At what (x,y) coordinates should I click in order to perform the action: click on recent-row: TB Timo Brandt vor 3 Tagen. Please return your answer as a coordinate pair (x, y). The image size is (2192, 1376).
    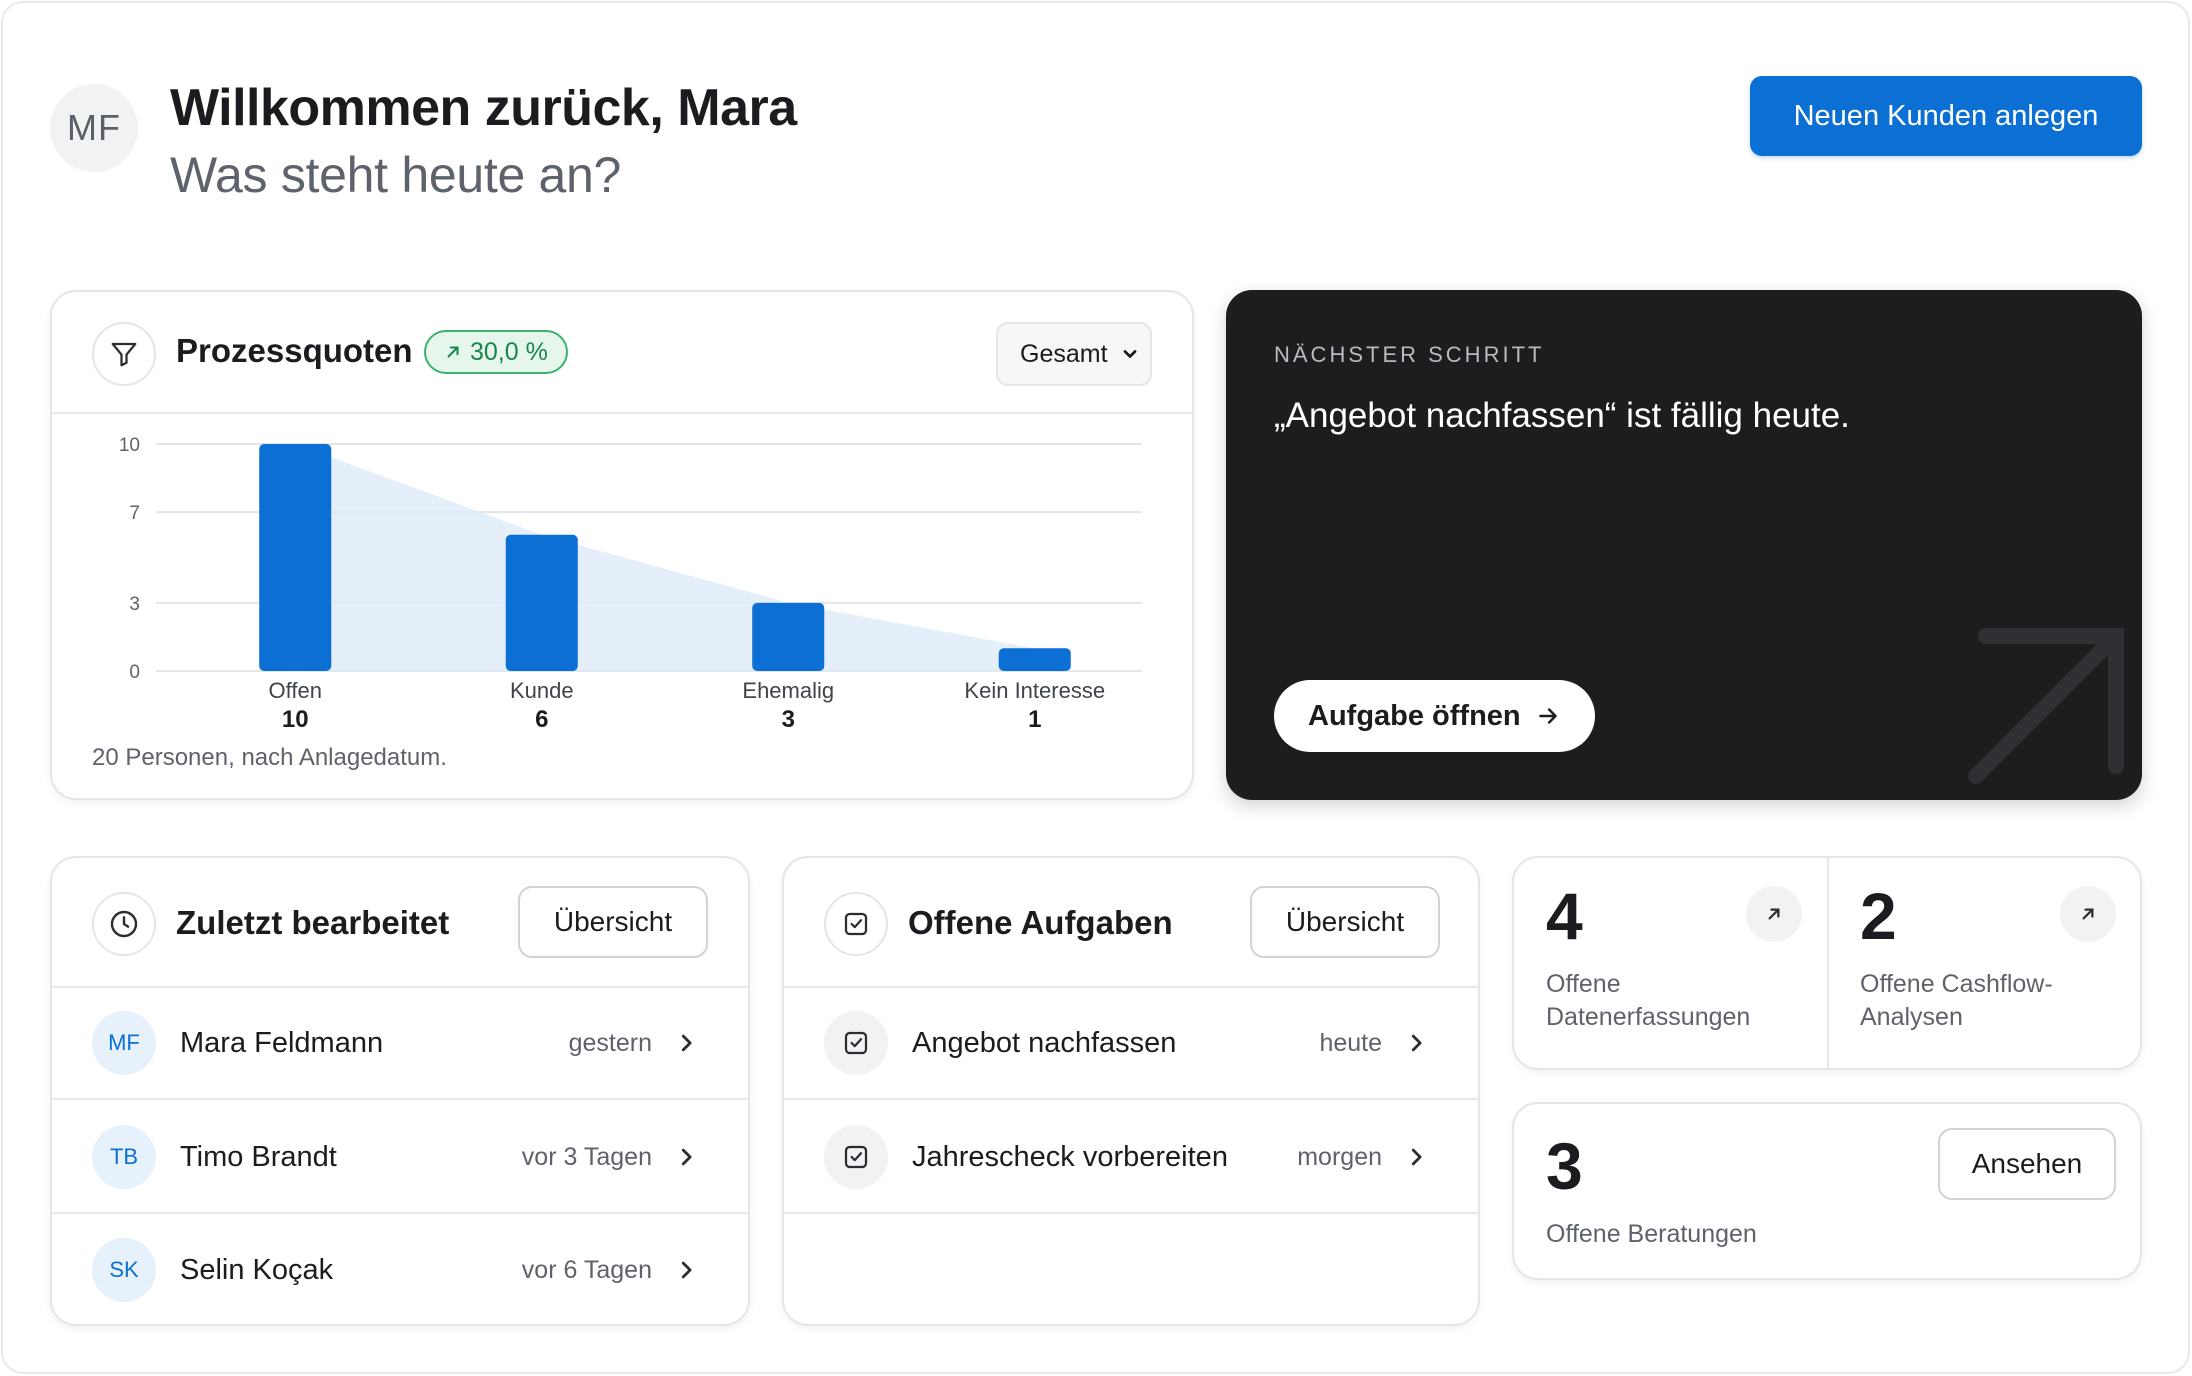
    Looking at the image, I should click on (400, 1158).